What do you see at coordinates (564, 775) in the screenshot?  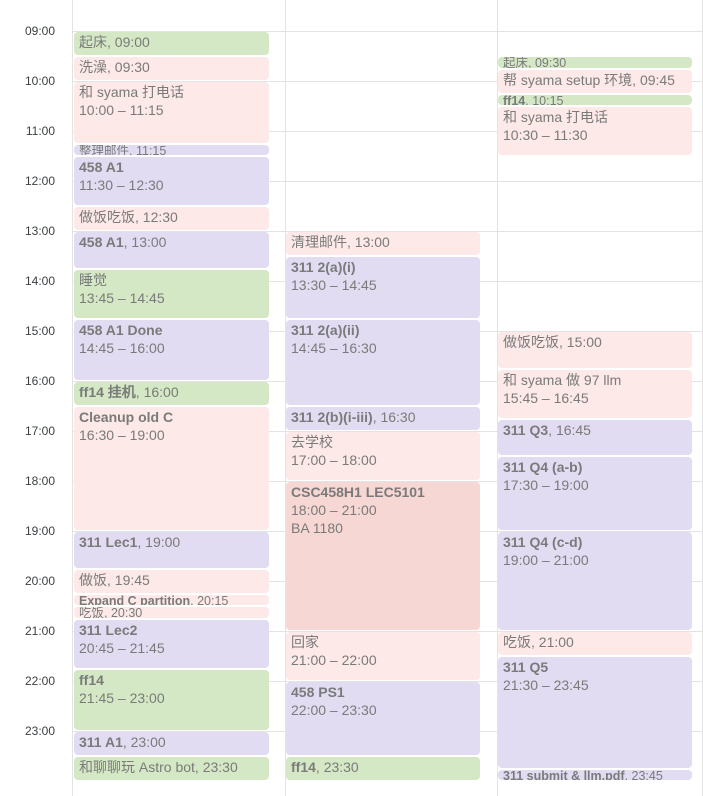 I see `event-title: 311 submit & llm.pdf` at bounding box center [564, 775].